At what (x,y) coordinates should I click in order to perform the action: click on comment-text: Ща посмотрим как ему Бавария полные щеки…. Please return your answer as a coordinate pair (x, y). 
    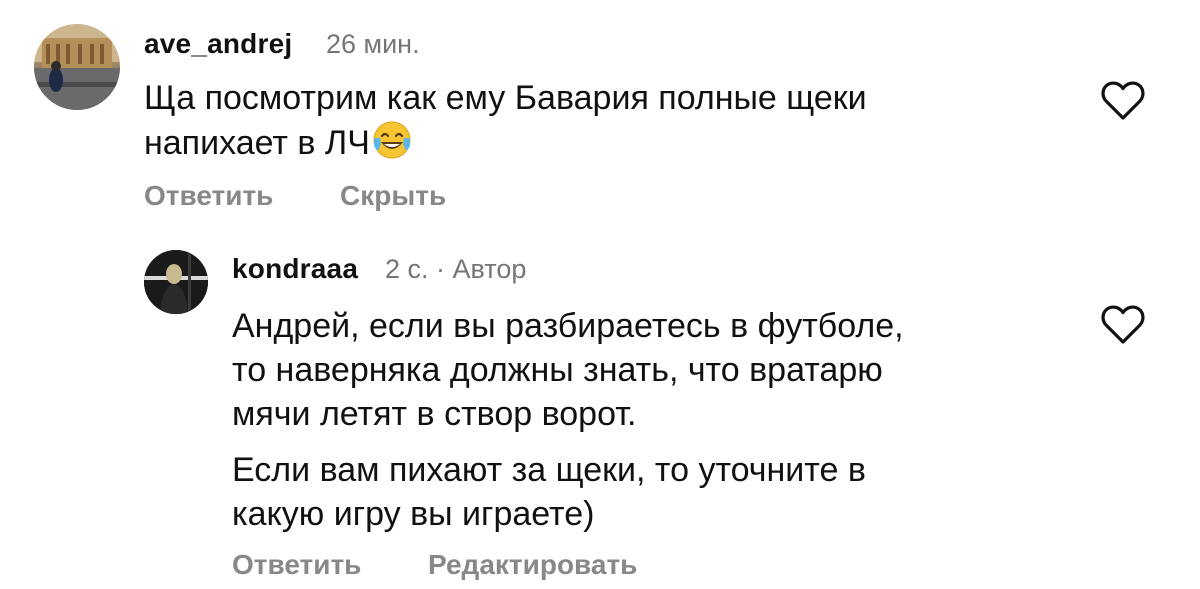
    Looking at the image, I should click on (594, 120).